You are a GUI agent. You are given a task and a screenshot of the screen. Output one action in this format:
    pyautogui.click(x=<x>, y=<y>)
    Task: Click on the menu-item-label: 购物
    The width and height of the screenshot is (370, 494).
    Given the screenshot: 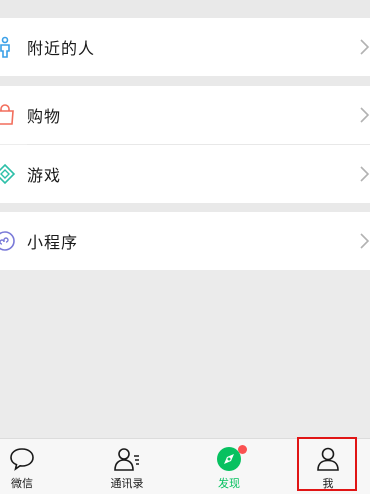 What is the action you would take?
    pyautogui.click(x=44, y=116)
    